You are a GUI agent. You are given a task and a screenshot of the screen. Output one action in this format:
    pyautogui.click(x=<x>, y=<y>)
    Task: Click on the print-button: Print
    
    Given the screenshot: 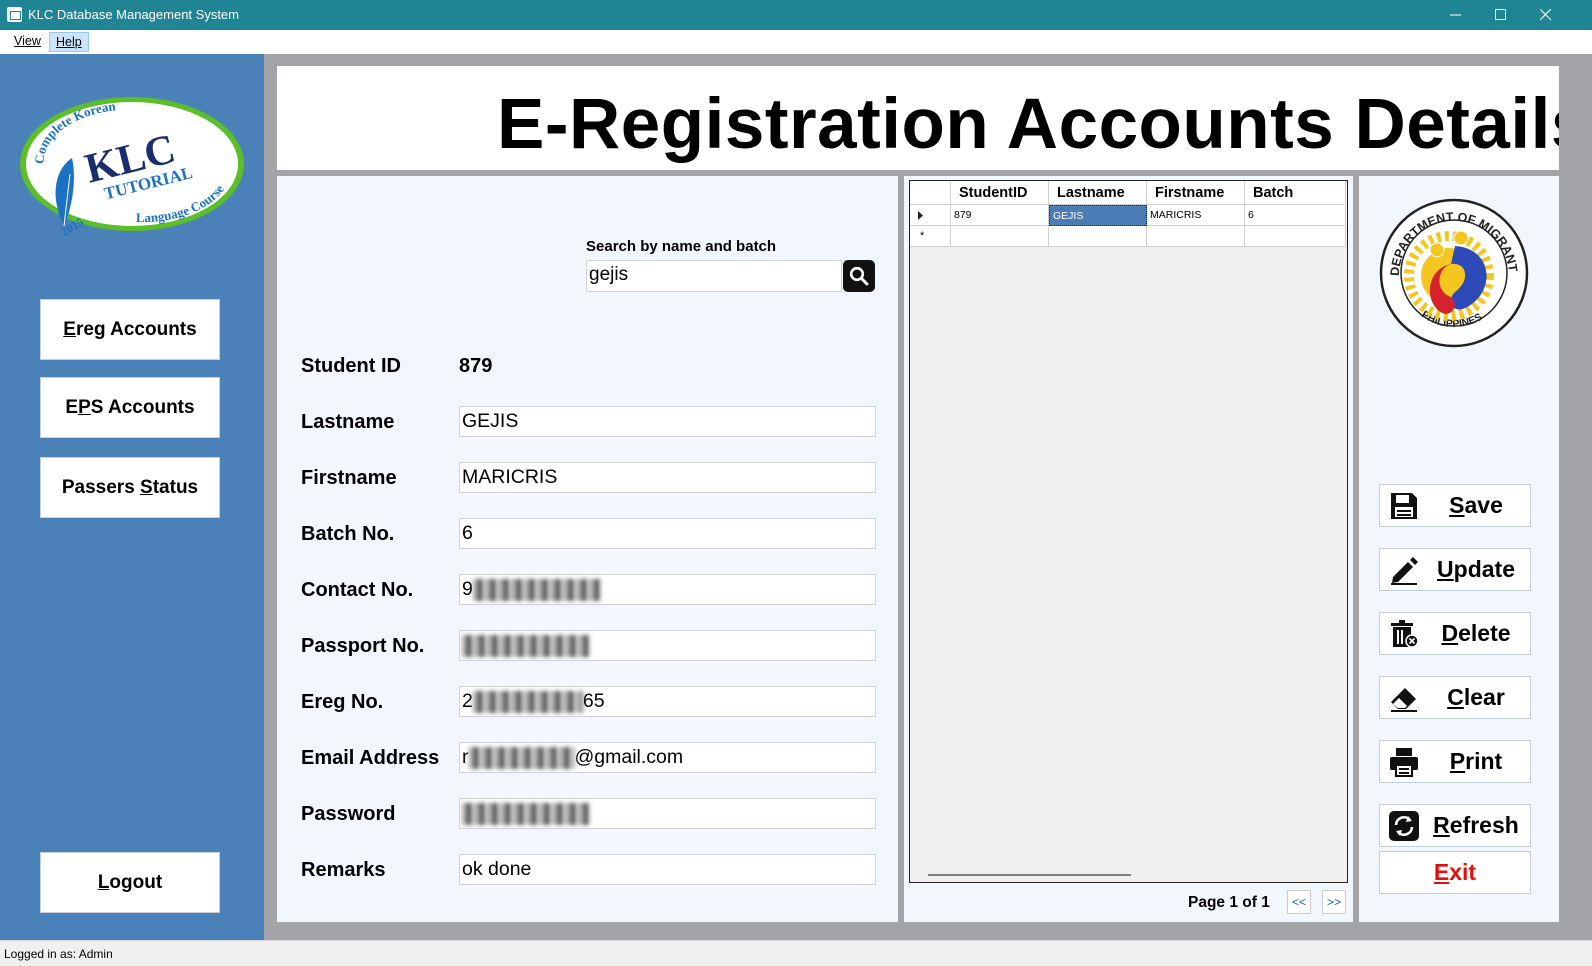 What is the action you would take?
    pyautogui.click(x=1455, y=761)
    